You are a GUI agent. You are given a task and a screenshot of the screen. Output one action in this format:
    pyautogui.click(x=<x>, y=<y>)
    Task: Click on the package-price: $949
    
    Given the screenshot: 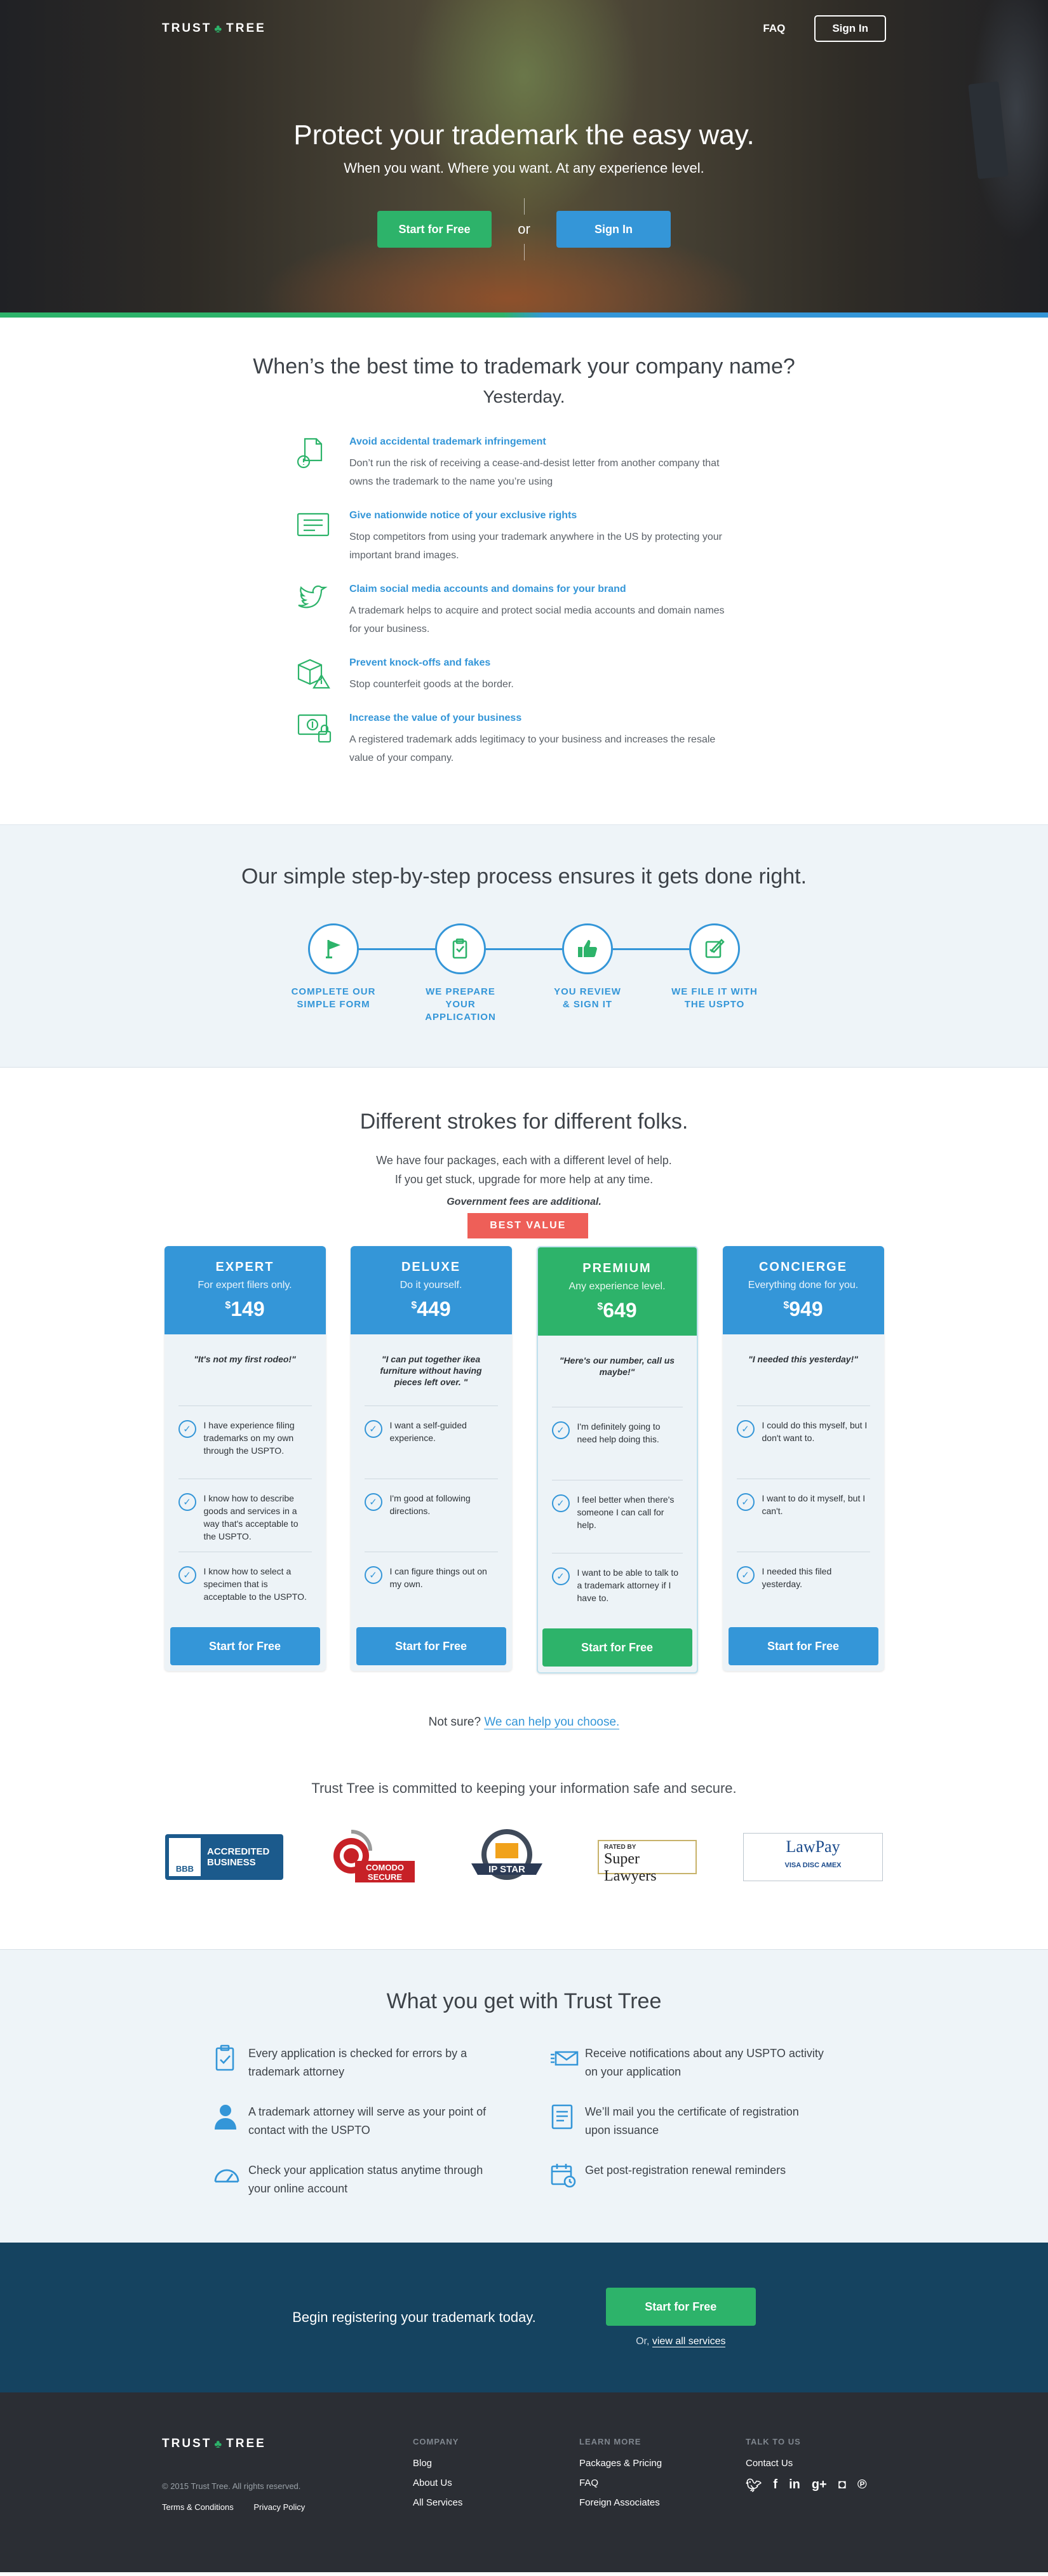 What is the action you would take?
    pyautogui.click(x=803, y=1309)
    